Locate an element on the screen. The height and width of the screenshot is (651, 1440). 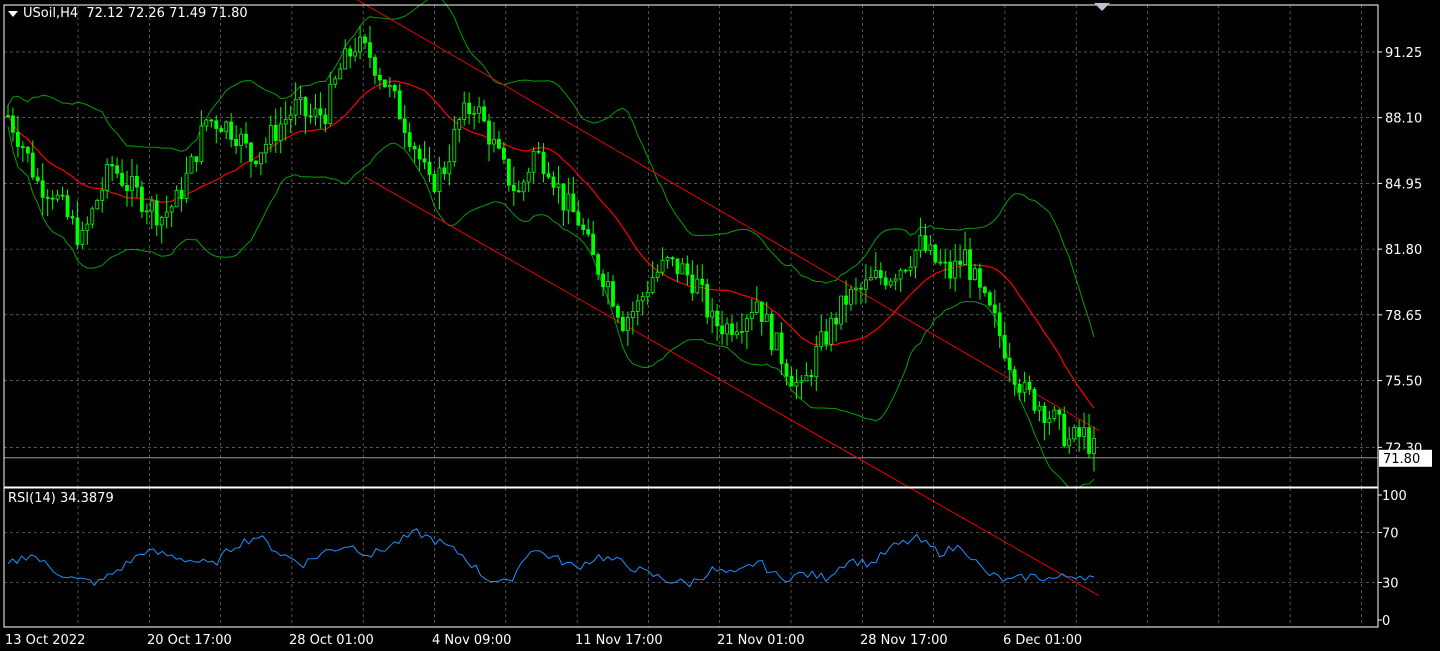
rsi-value: 34.3879 is located at coordinates (86, 498).